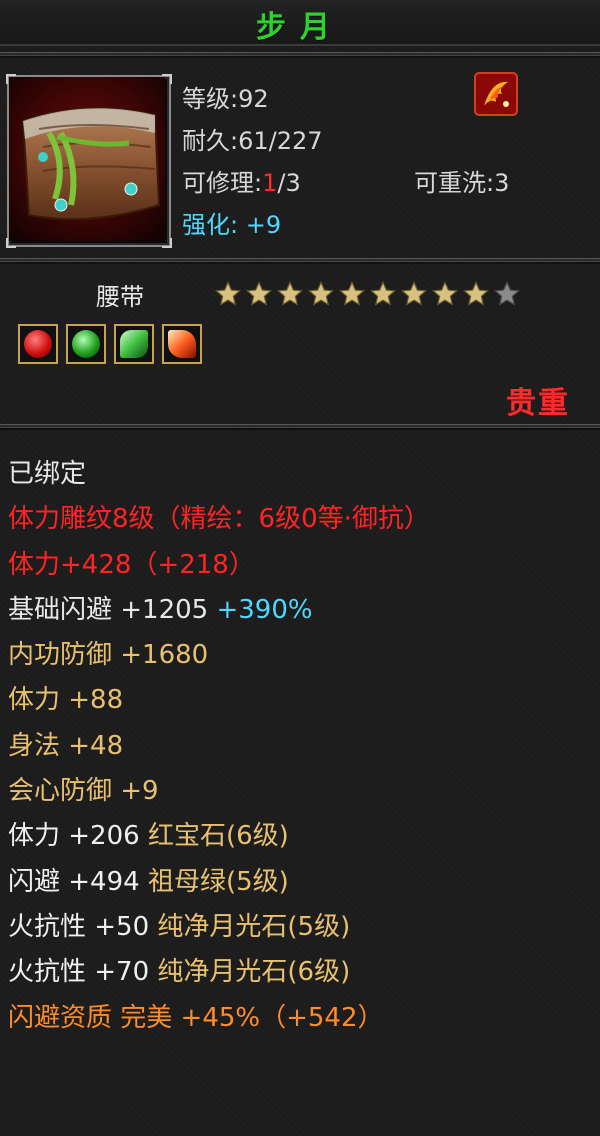  I want to click on attr-gem-moonstone-6: 火抗性 +70 纯净月光石(6级), so click(179, 972).